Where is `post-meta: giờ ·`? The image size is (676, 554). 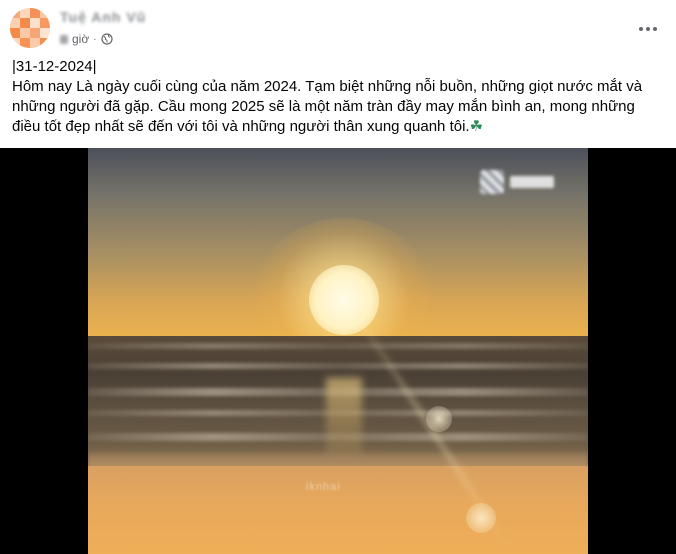
post-meta: giờ · is located at coordinates (86, 39).